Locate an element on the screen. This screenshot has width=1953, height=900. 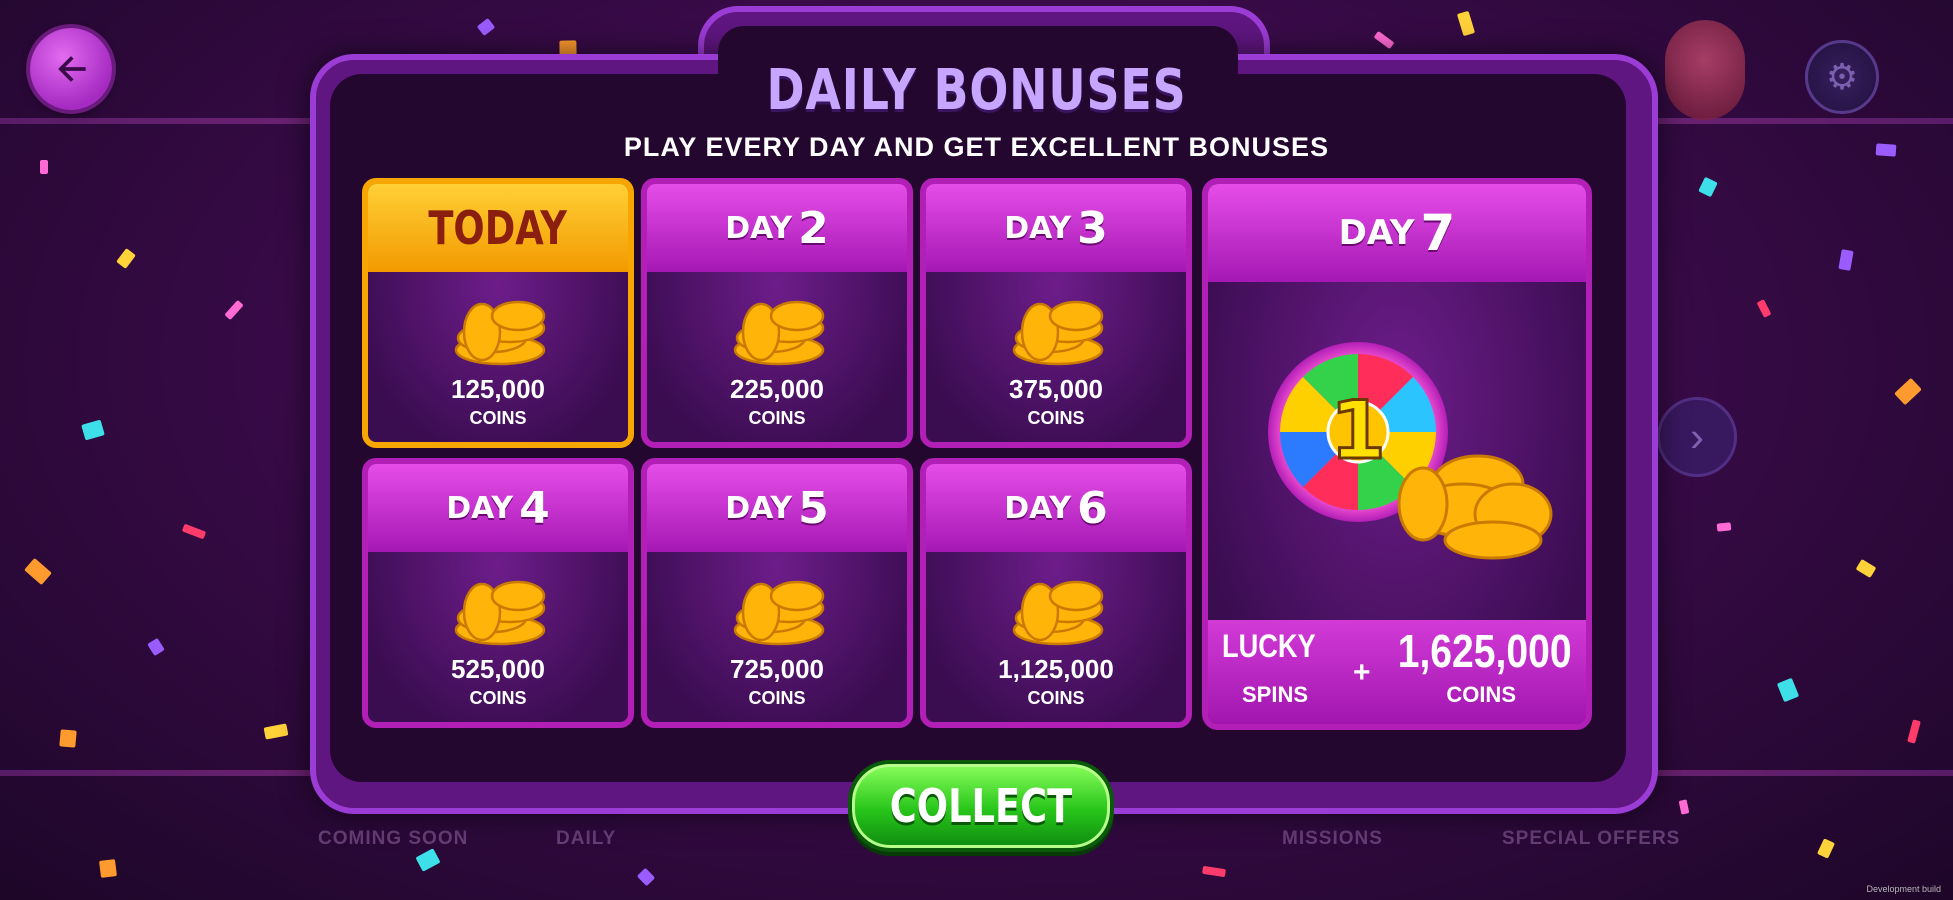
day-card-header: DAY 5 is located at coordinates (777, 508).